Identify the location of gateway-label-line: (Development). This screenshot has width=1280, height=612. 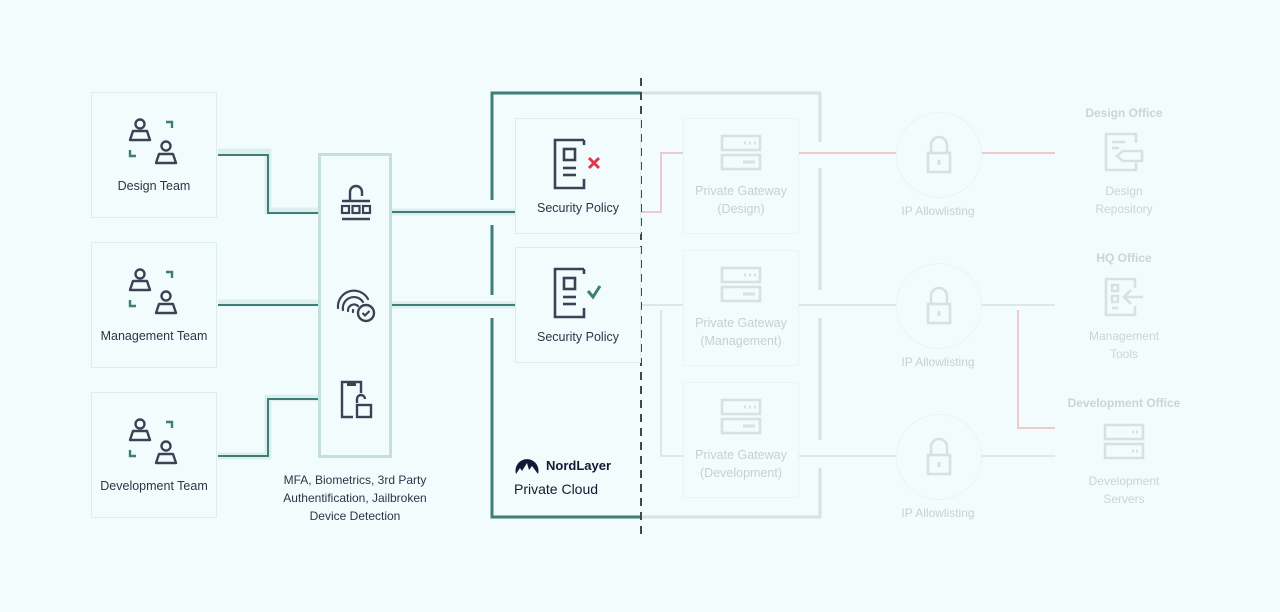
(741, 473).